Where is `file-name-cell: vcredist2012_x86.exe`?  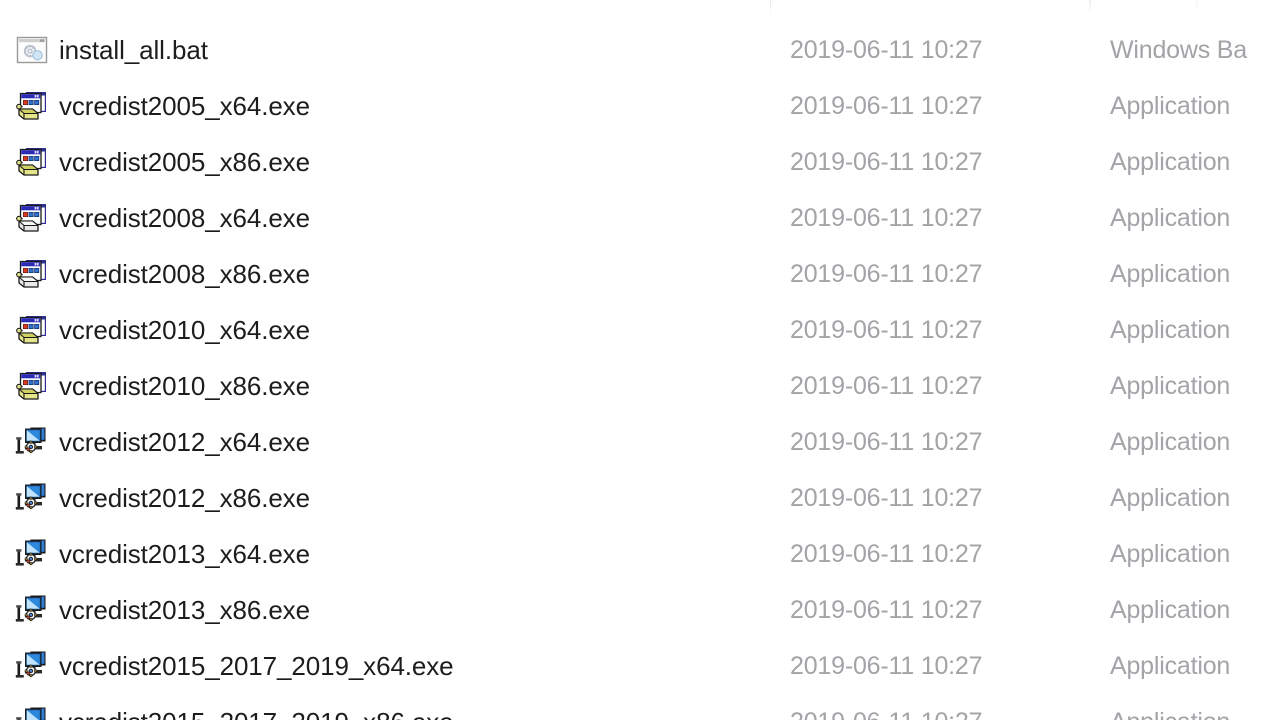 file-name-cell: vcredist2012_x86.exe is located at coordinates (385, 498).